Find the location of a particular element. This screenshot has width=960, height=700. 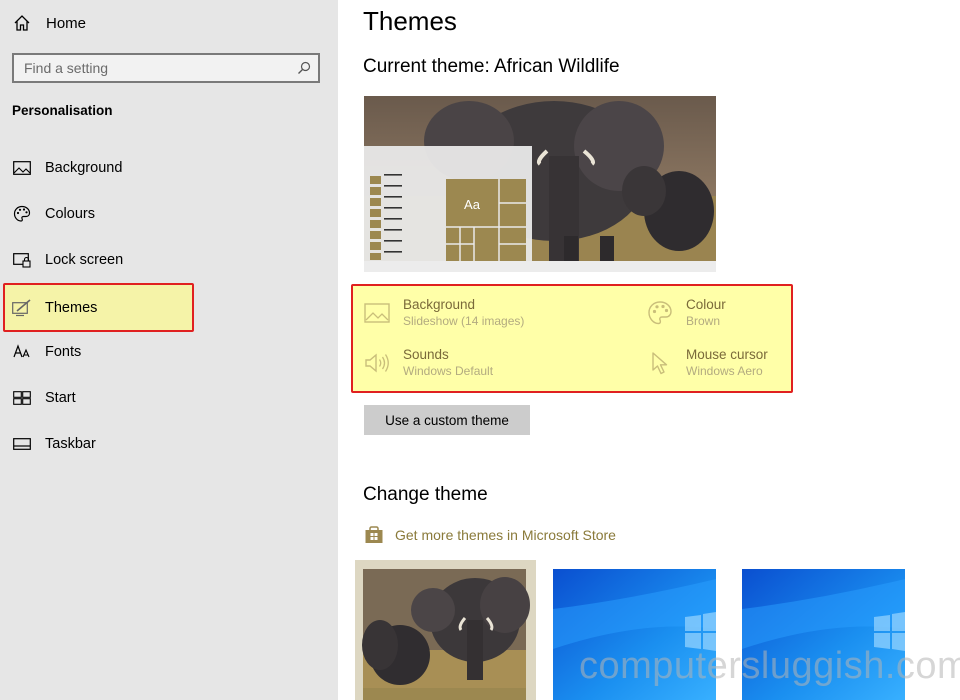

theme-sounds-setting: Sounds Windows Default is located at coordinates (428, 363).